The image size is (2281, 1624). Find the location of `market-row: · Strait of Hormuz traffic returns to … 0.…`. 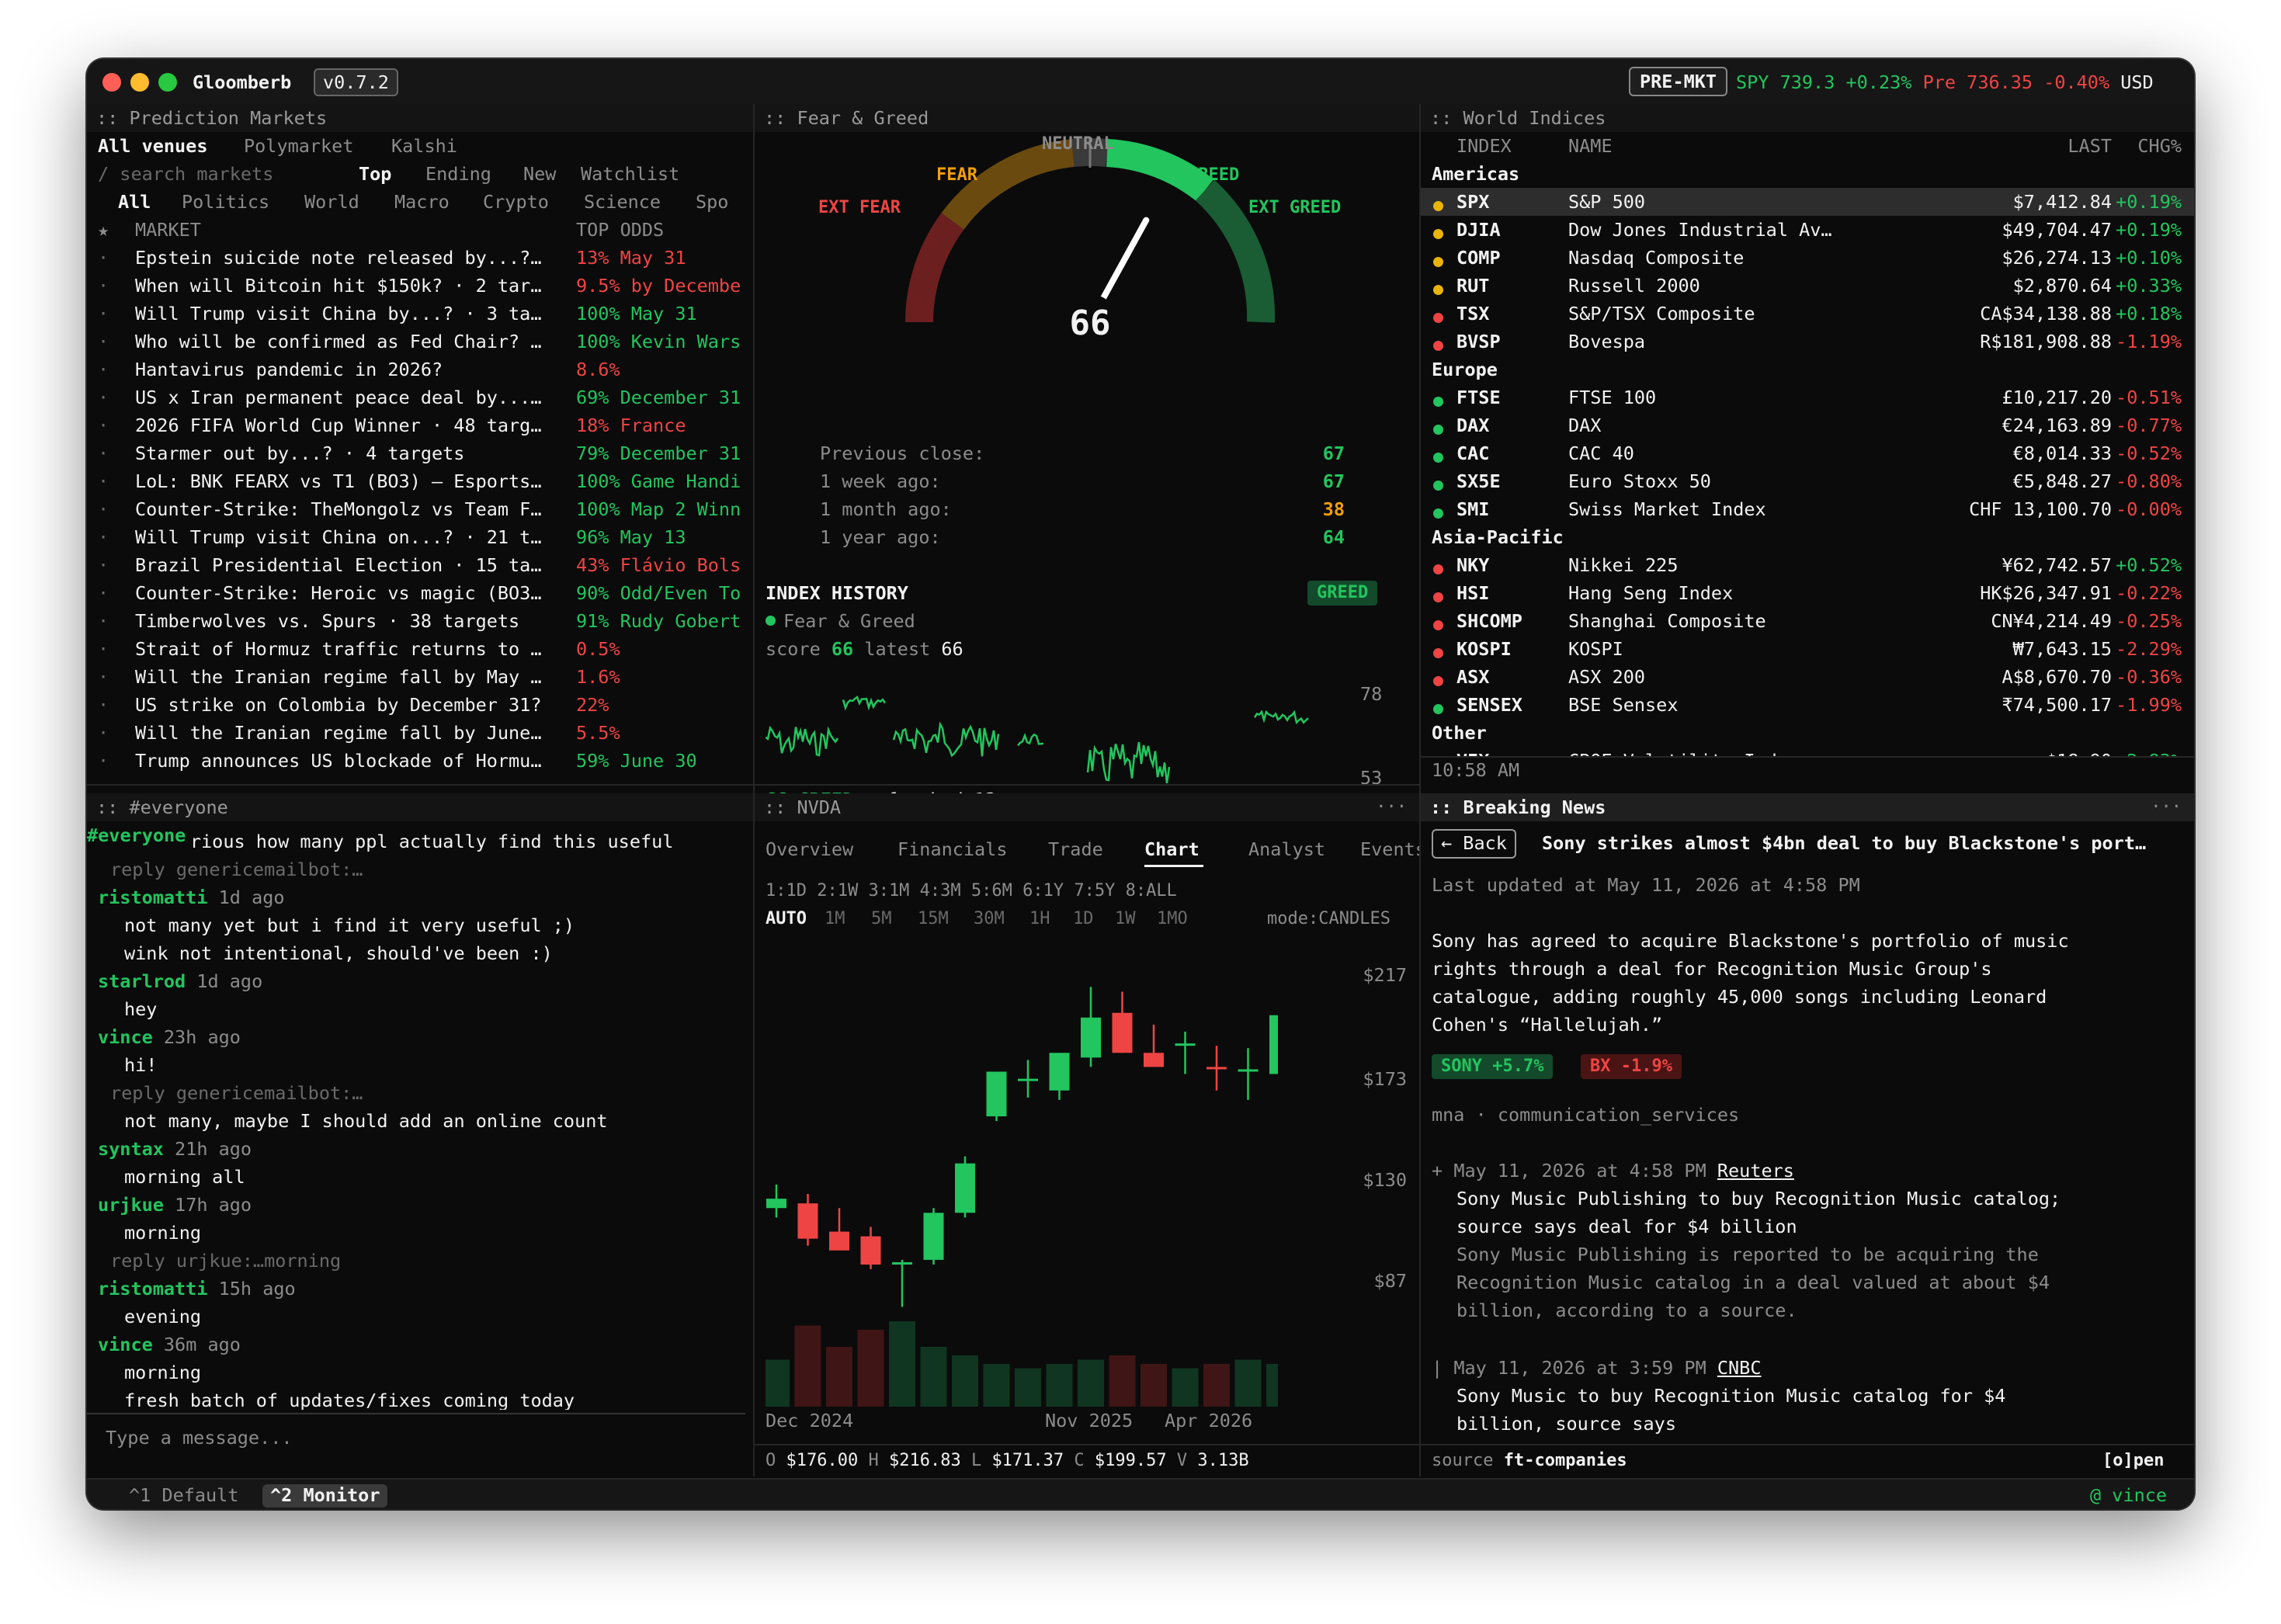

market-row: · Strait of Hormuz traffic returns to … 0.… is located at coordinates (420, 649).